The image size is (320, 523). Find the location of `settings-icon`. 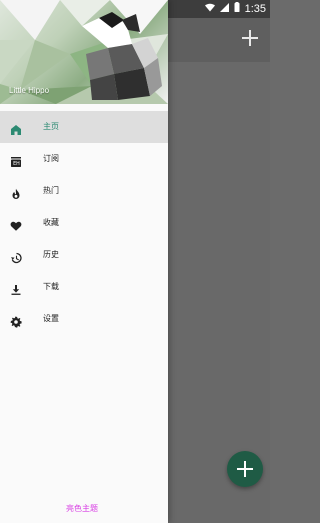

settings-icon is located at coordinates (16, 320).